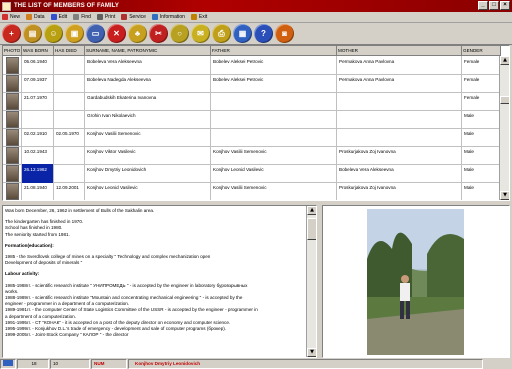 This screenshot has width=512, height=369. What do you see at coordinates (148, 191) in the screenshot?
I see `name-cell: Konjhov Leonid Vasilevic` at bounding box center [148, 191].